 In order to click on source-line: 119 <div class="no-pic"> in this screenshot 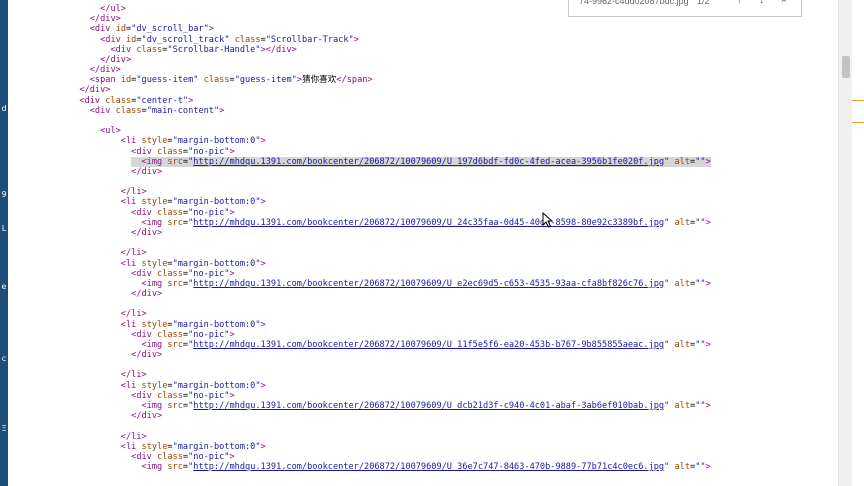, I will do `click(438, 457)`.